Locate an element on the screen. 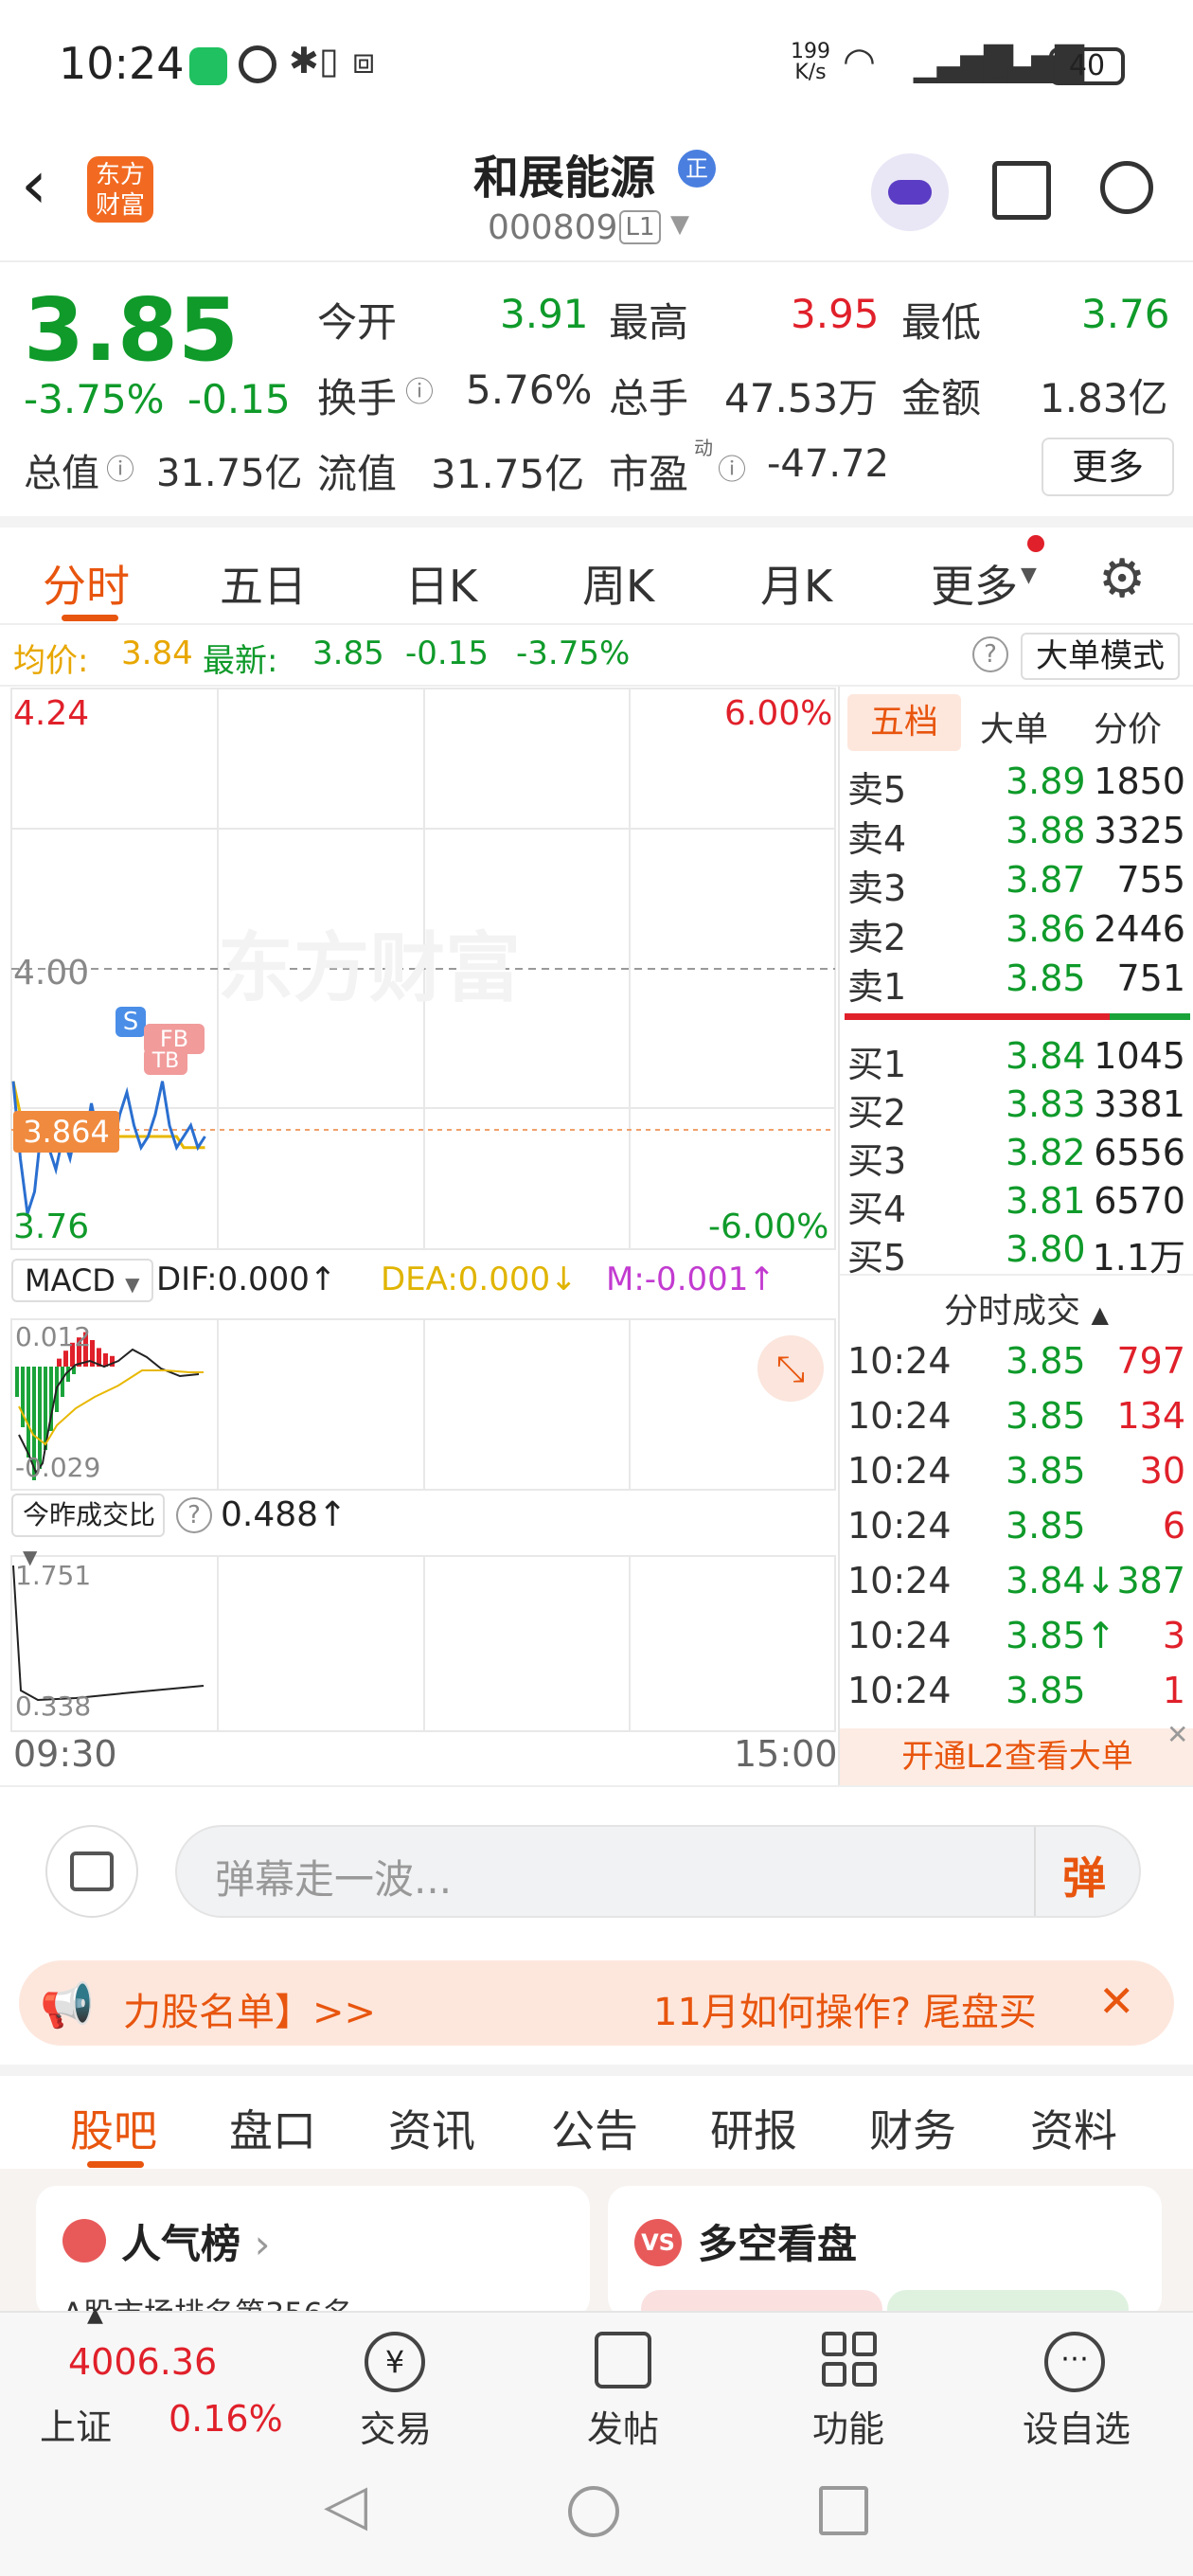  ratio-bottom: 0.338 is located at coordinates (53, 1706).